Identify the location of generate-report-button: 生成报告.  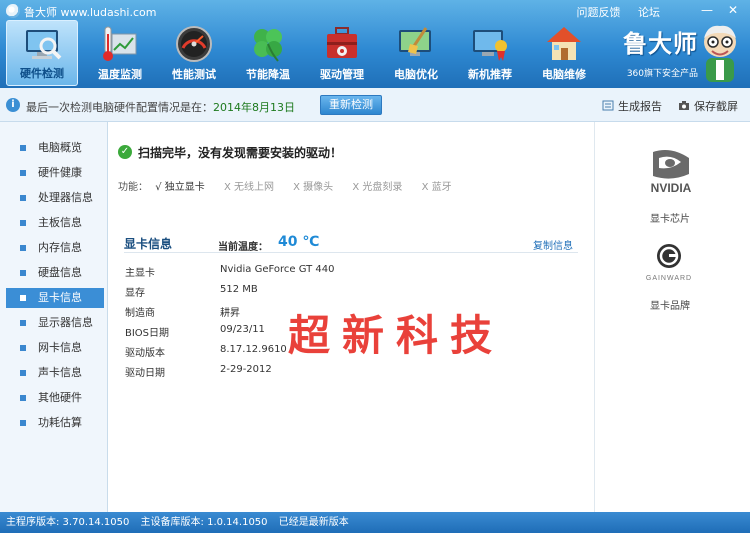
(632, 106).